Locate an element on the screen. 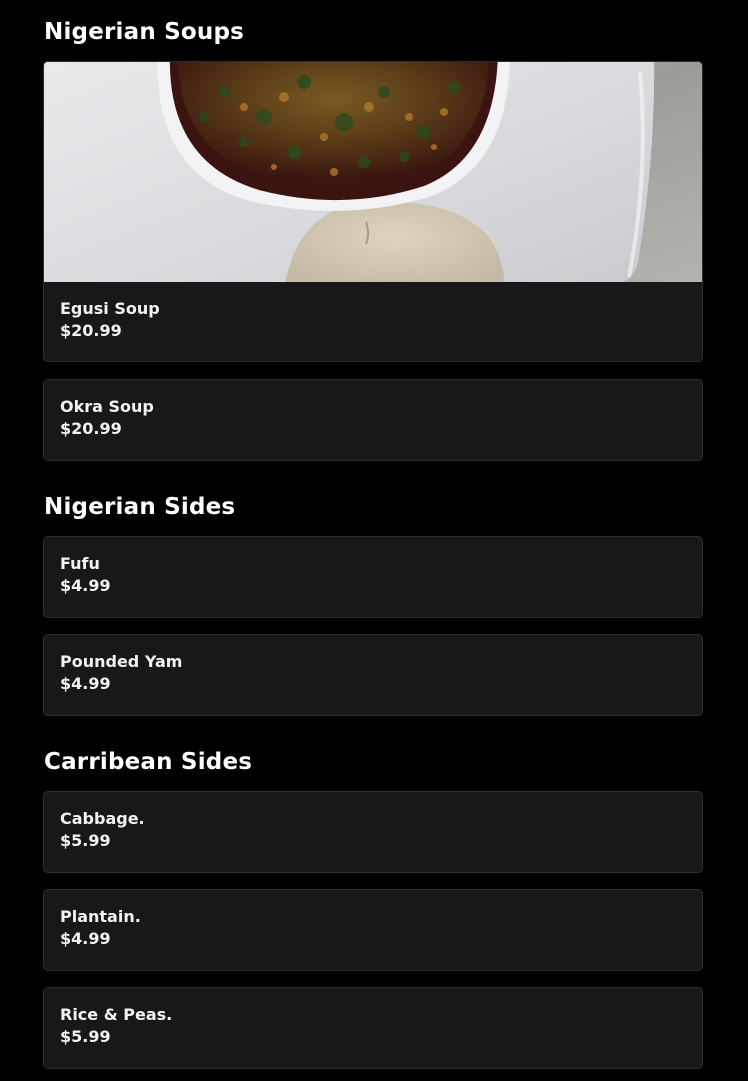  section-title-nigerian-soups: Nigerian Soups is located at coordinates (144, 32).